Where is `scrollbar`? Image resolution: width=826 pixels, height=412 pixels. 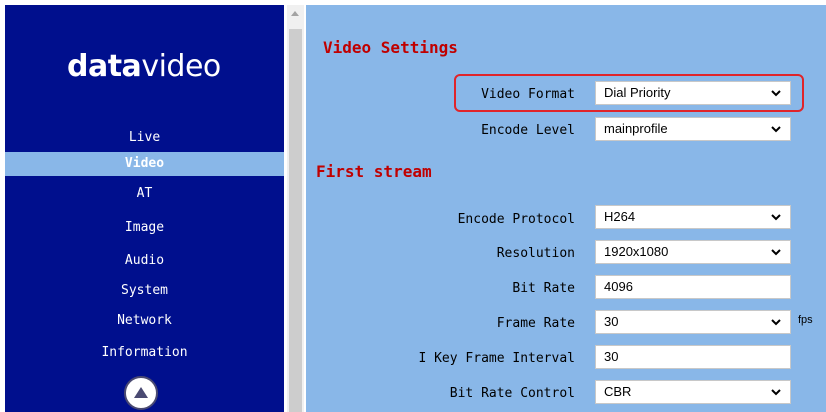
scrollbar is located at coordinates (295, 208).